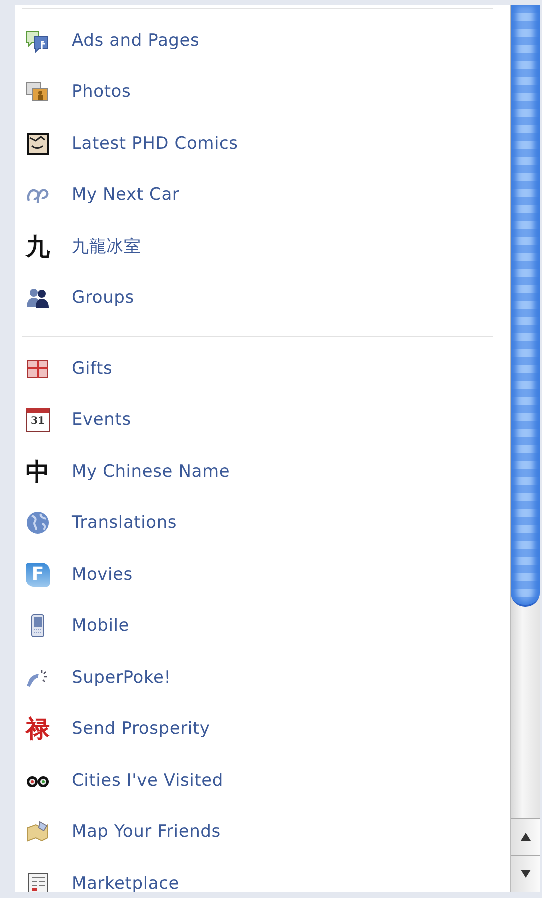 Image resolution: width=542 pixels, height=898 pixels. Describe the element at coordinates (123, 780) in the screenshot. I see `menu-link: Cities I've Visited` at that location.